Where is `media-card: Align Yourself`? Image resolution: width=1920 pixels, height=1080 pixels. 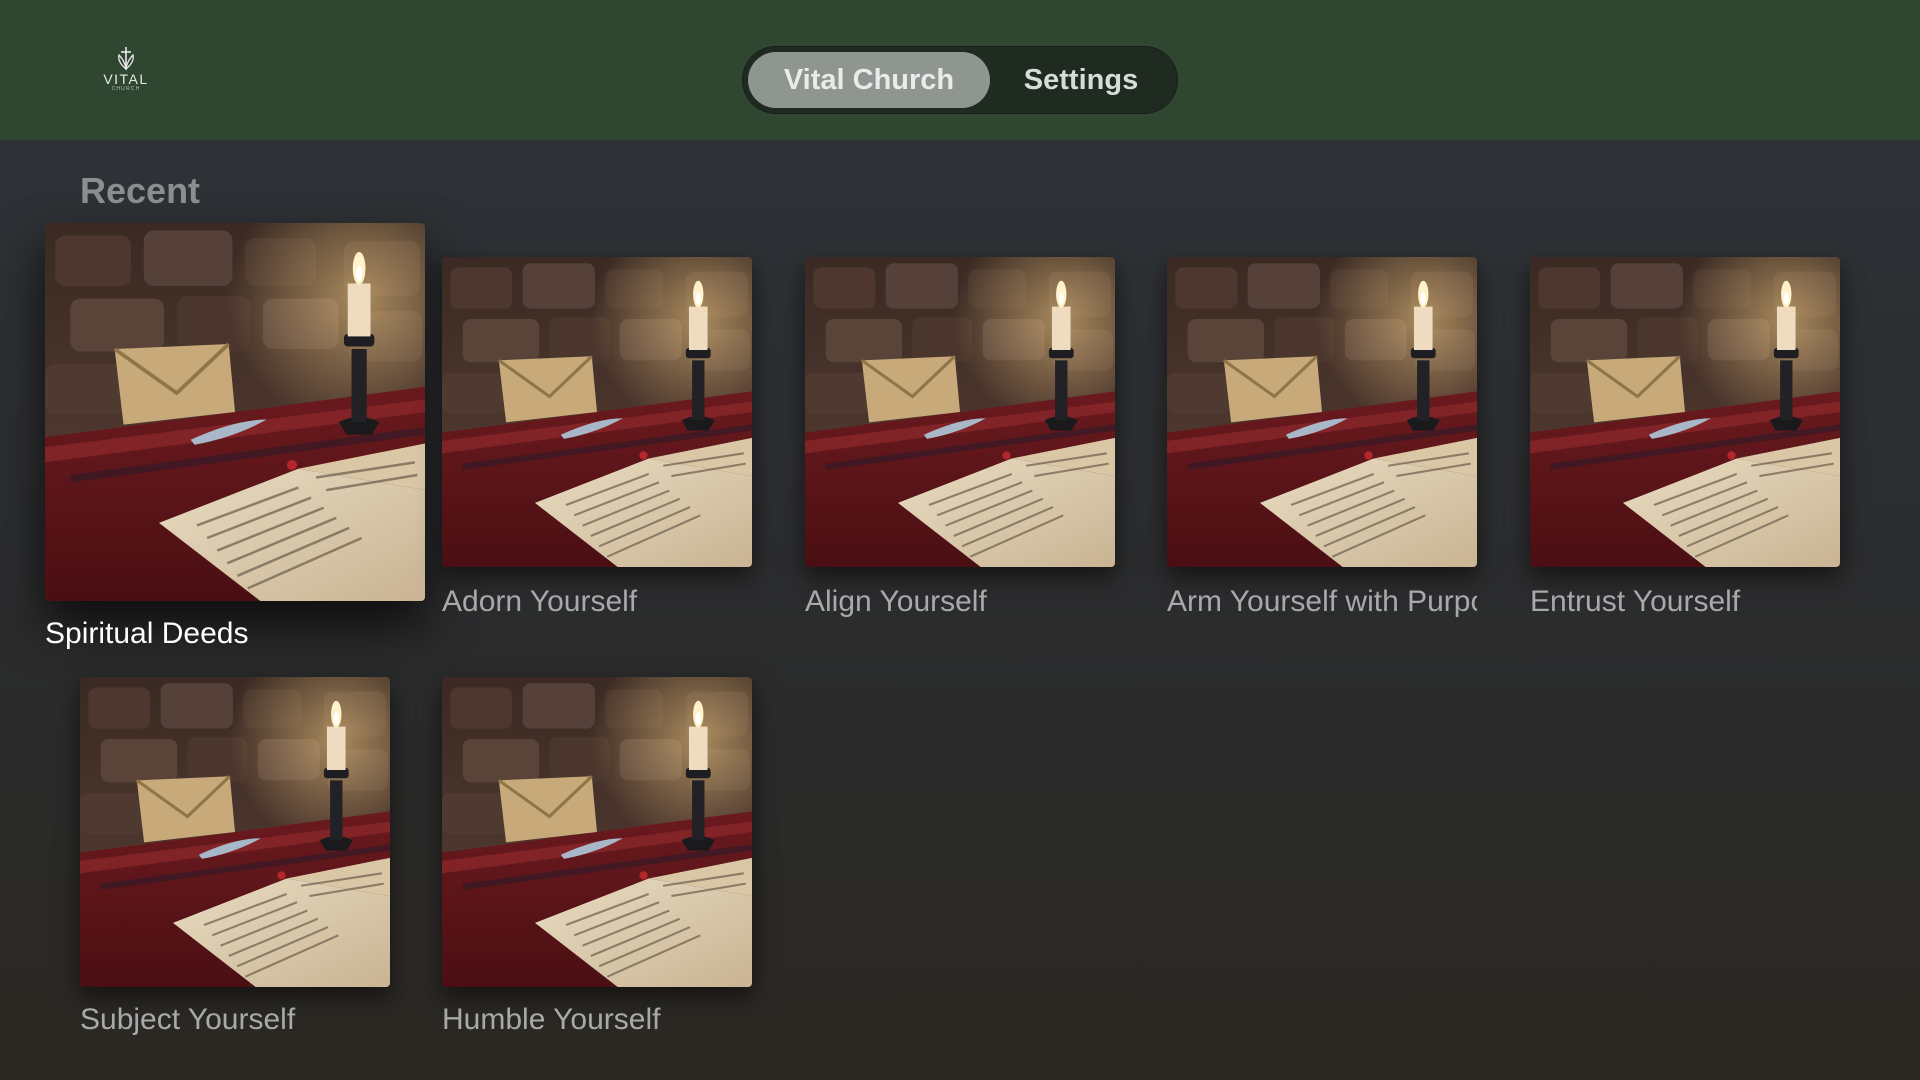
media-card: Align Yourself is located at coordinates (960, 437).